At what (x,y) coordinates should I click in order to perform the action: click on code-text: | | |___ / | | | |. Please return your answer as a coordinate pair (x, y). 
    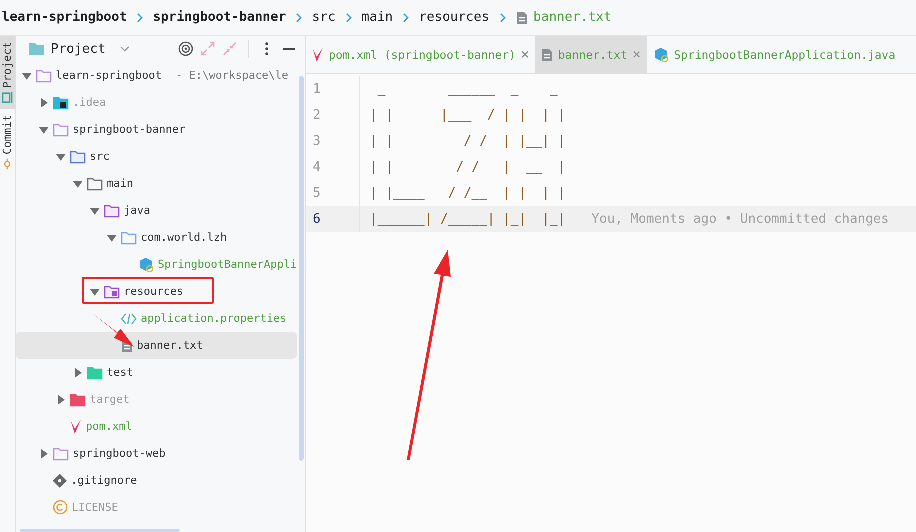
    Looking at the image, I should click on (468, 115).